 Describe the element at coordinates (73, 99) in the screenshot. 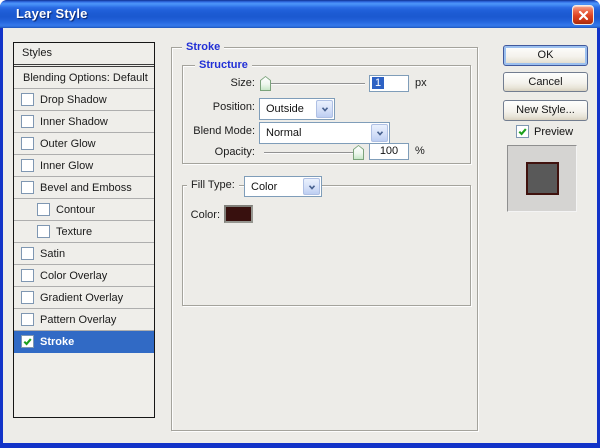

I see `sidebar-item-label: Drop Shadow` at that location.